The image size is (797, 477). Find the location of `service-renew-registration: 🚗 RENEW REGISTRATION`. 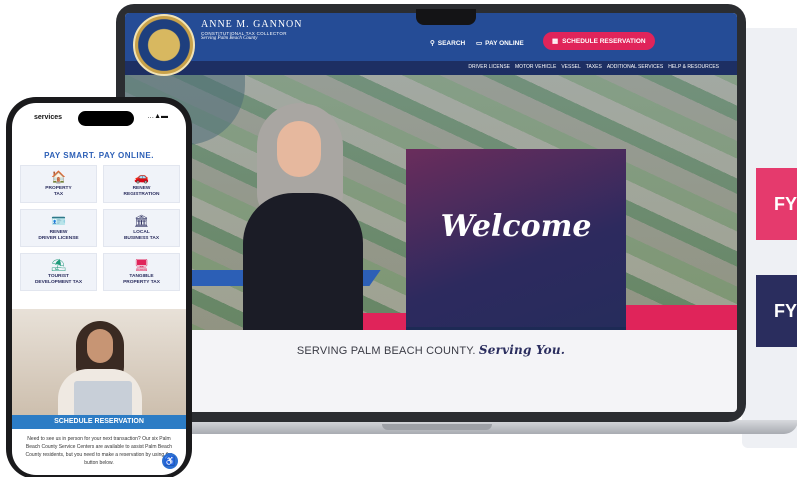

service-renew-registration: 🚗 RENEW REGISTRATION is located at coordinates (141, 184).